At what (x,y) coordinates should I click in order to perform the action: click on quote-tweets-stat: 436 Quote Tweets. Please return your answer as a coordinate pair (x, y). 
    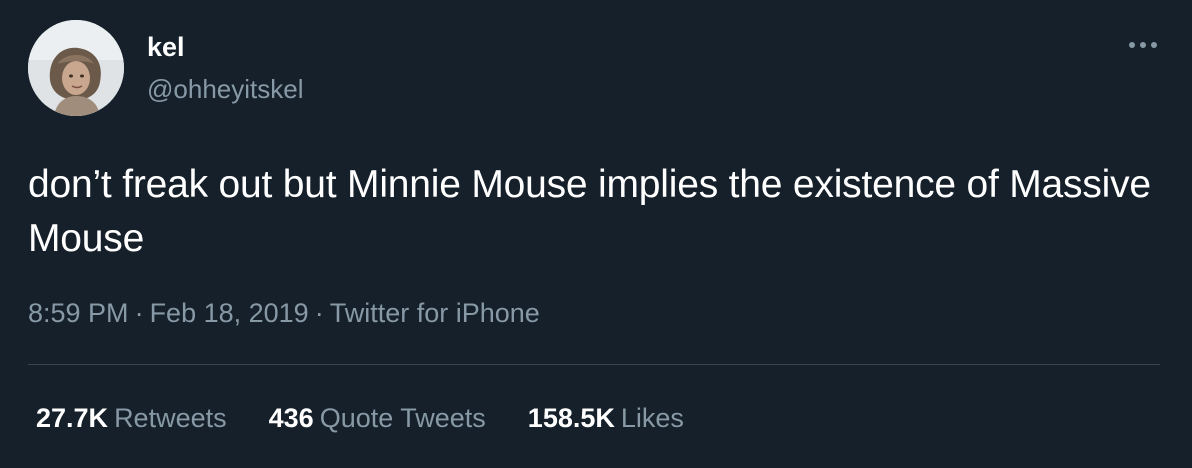
    Looking at the image, I should click on (377, 418).